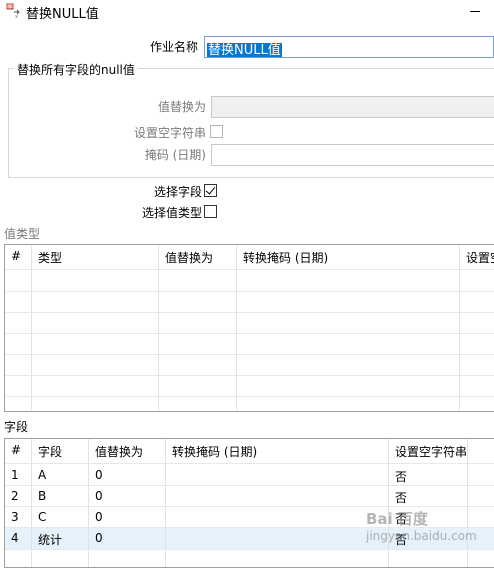  What do you see at coordinates (216, 131) in the screenshot?
I see `set-empty-string-checkbox` at bounding box center [216, 131].